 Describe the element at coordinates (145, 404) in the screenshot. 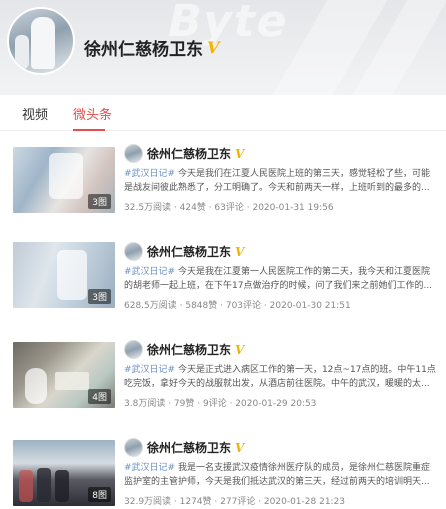

I see `read-count: 3.8万阅读` at that location.